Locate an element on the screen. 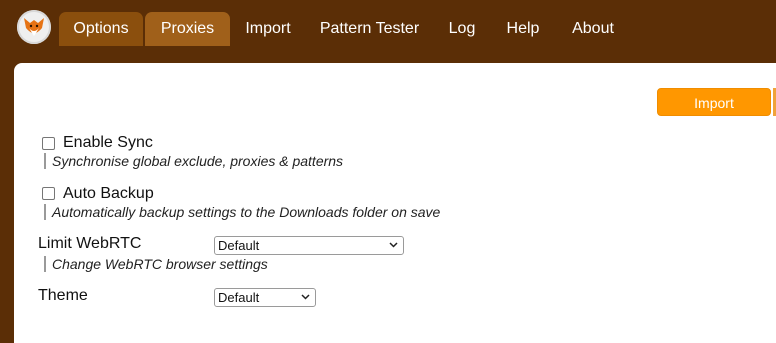  enable-sync-label: Enable Sync is located at coordinates (108, 142).